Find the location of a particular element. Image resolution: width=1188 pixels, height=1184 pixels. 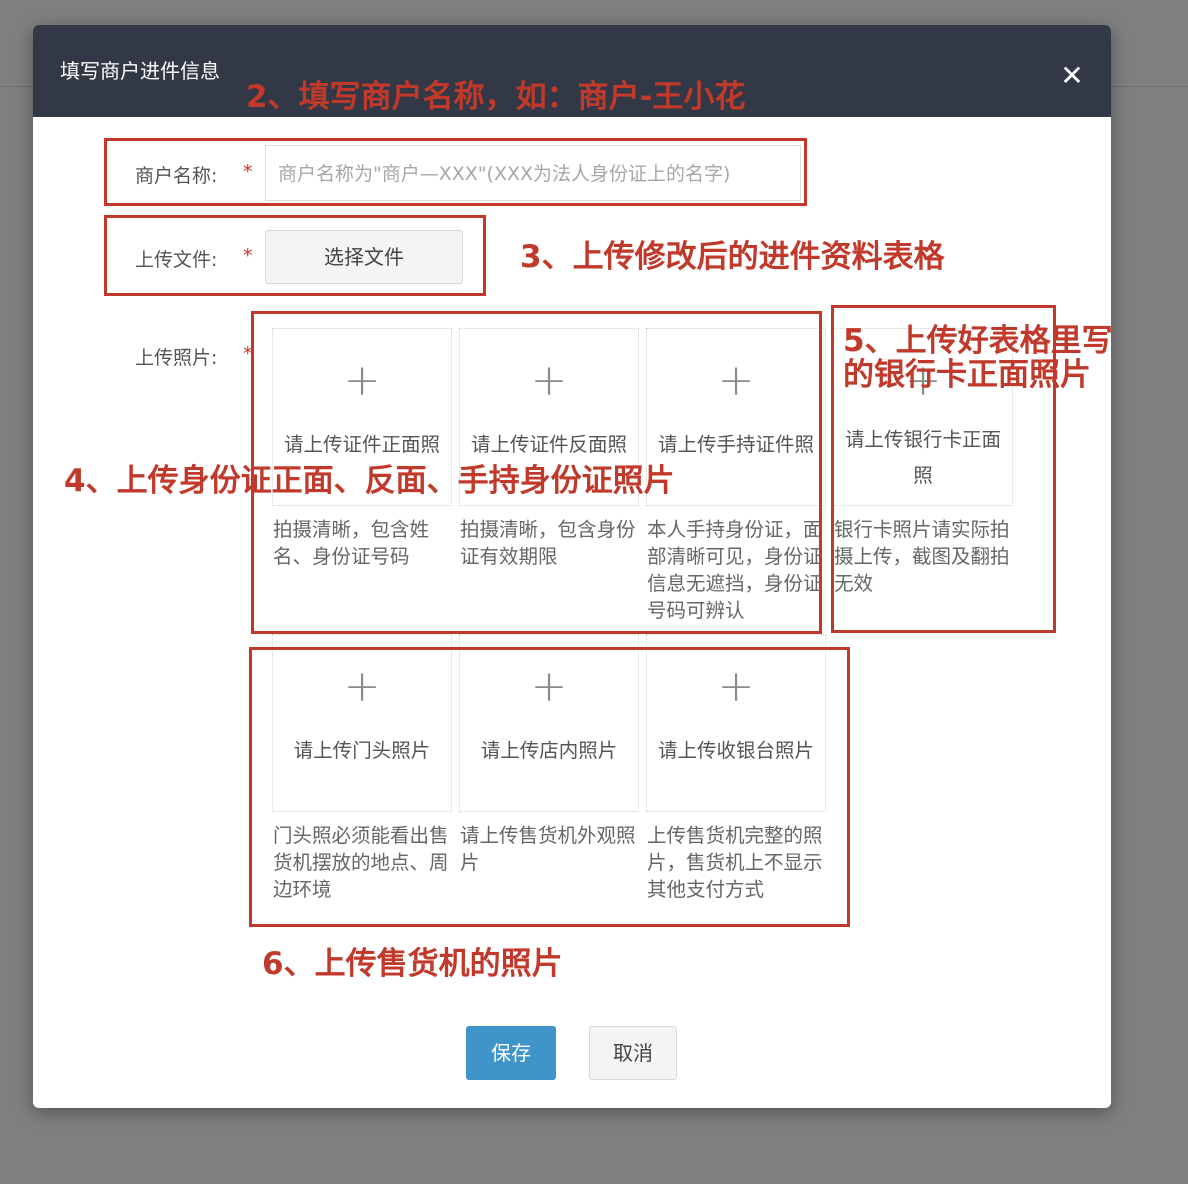

annotation-step5-line2: 的银行卡正面照片 is located at coordinates (967, 375).